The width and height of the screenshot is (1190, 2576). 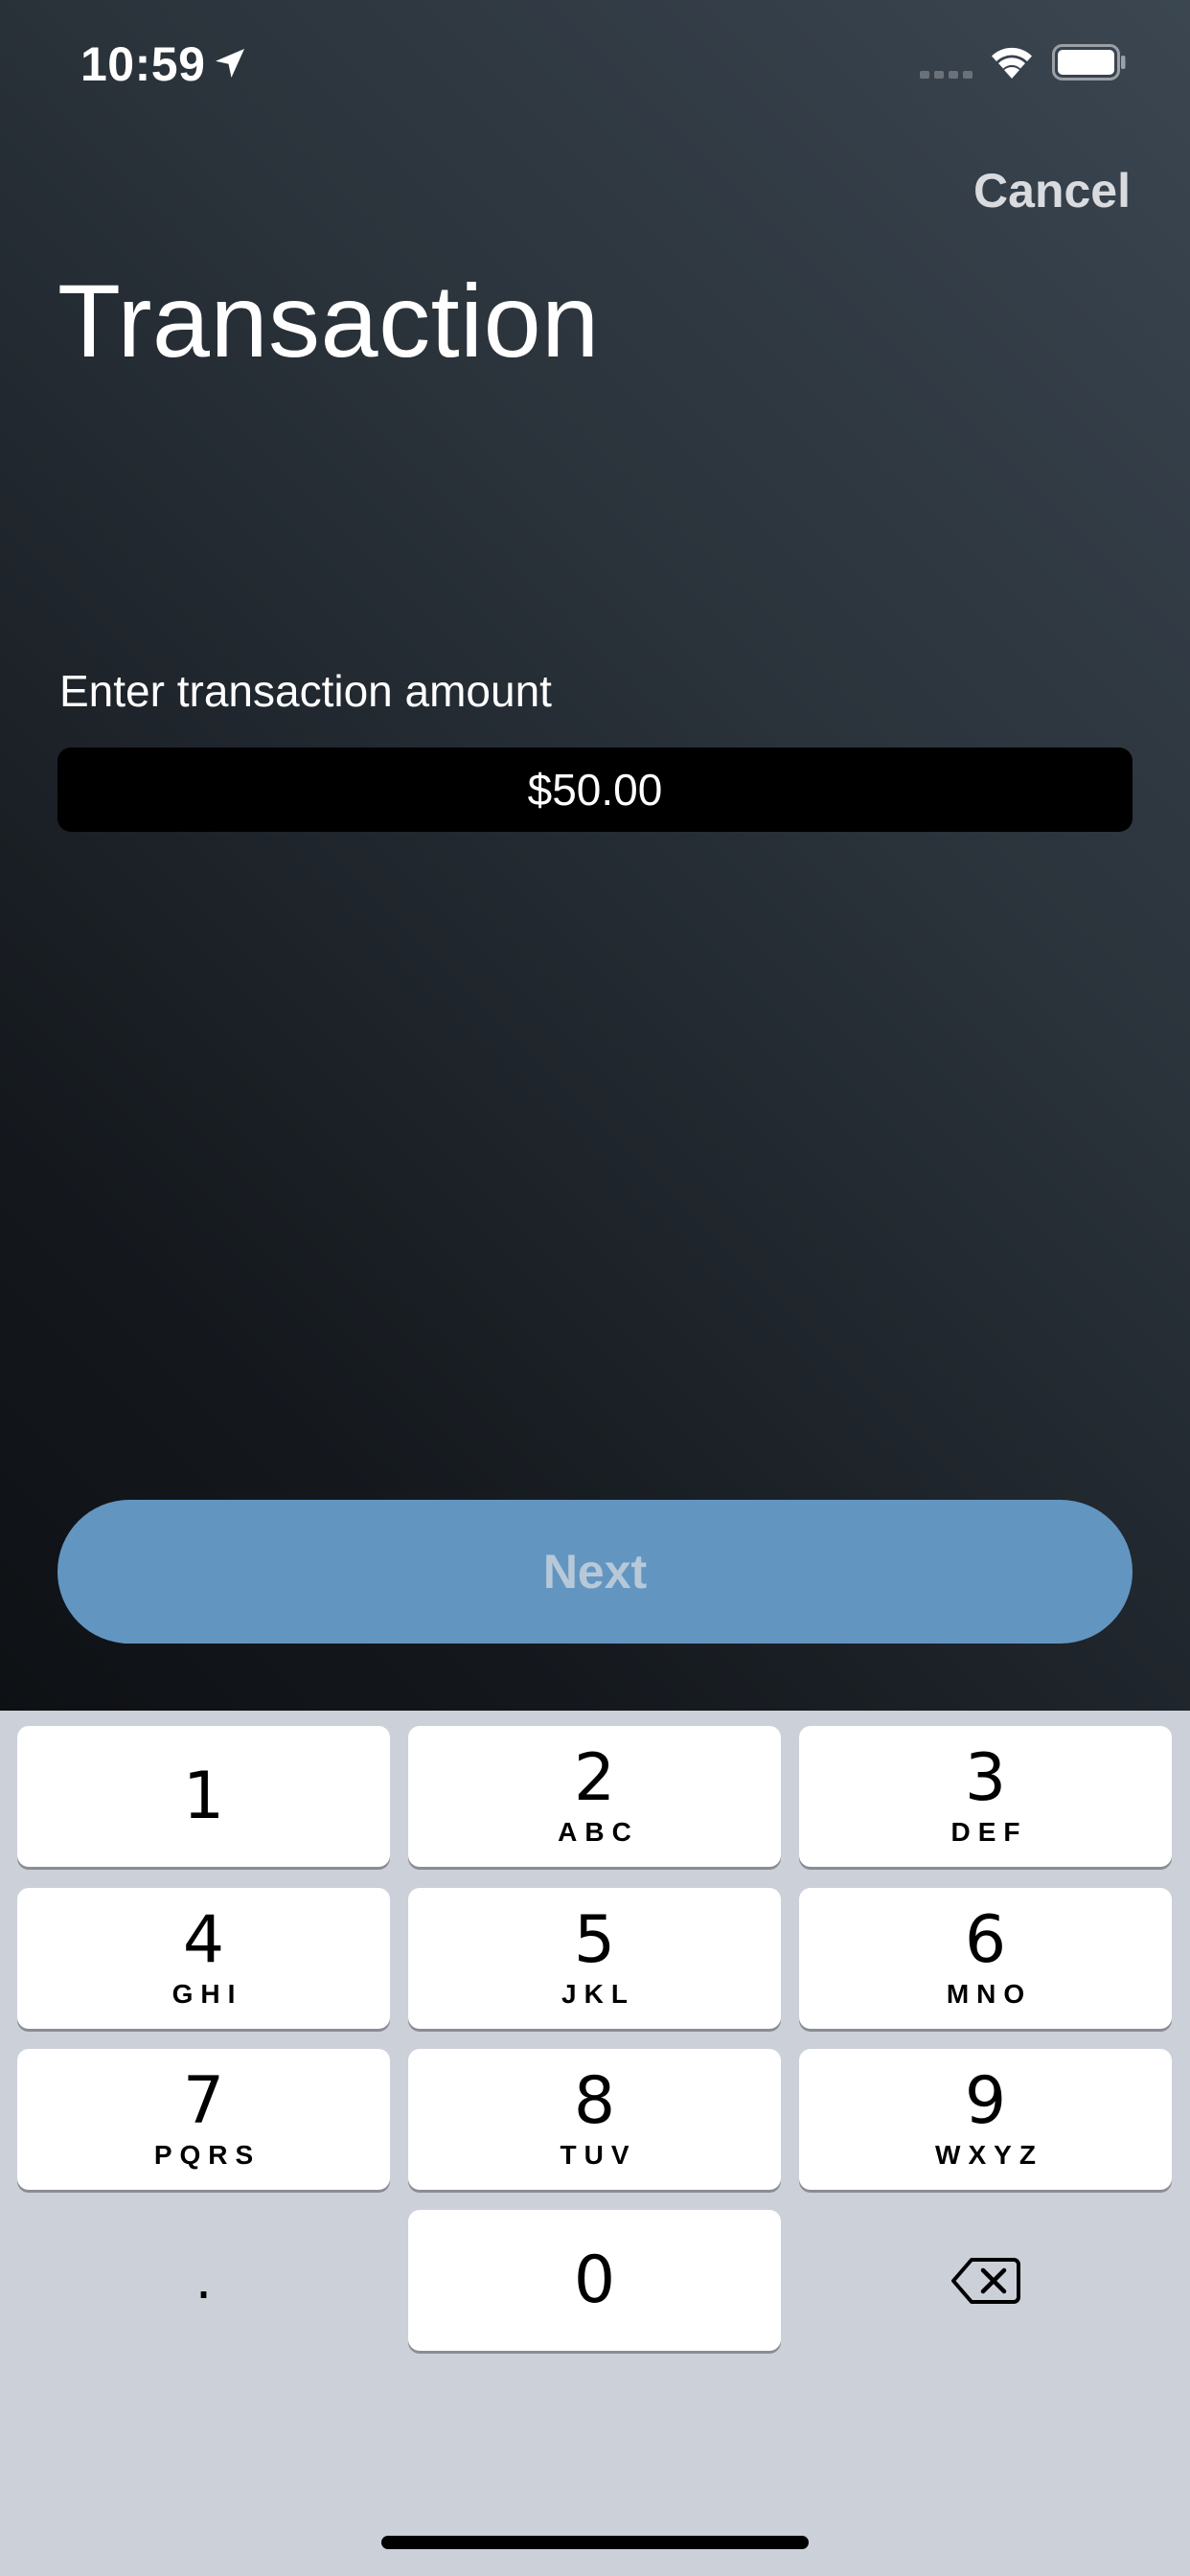 What do you see at coordinates (599, 1832) in the screenshot?
I see `key-letters: ABC` at bounding box center [599, 1832].